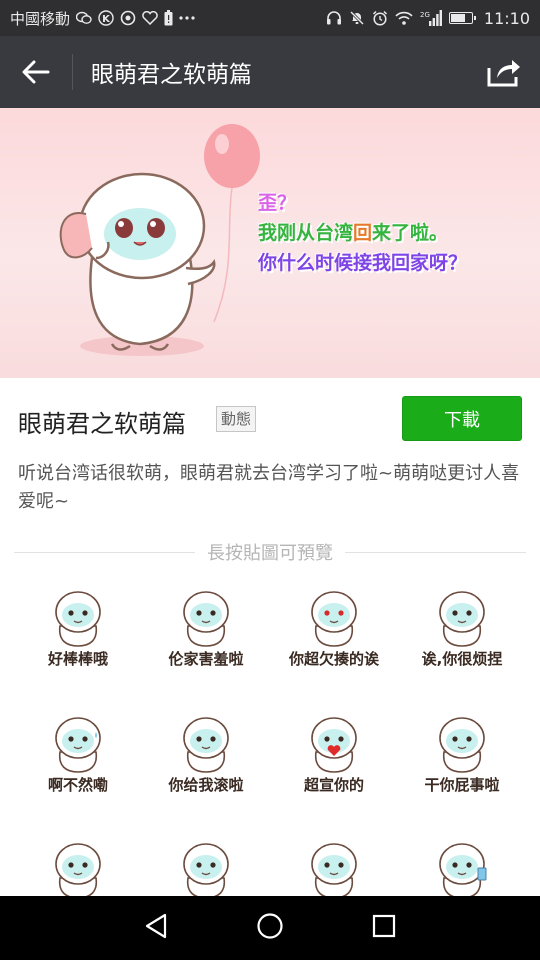  Describe the element at coordinates (431, 18) in the screenshot. I see `signal-icon: 2G` at that location.